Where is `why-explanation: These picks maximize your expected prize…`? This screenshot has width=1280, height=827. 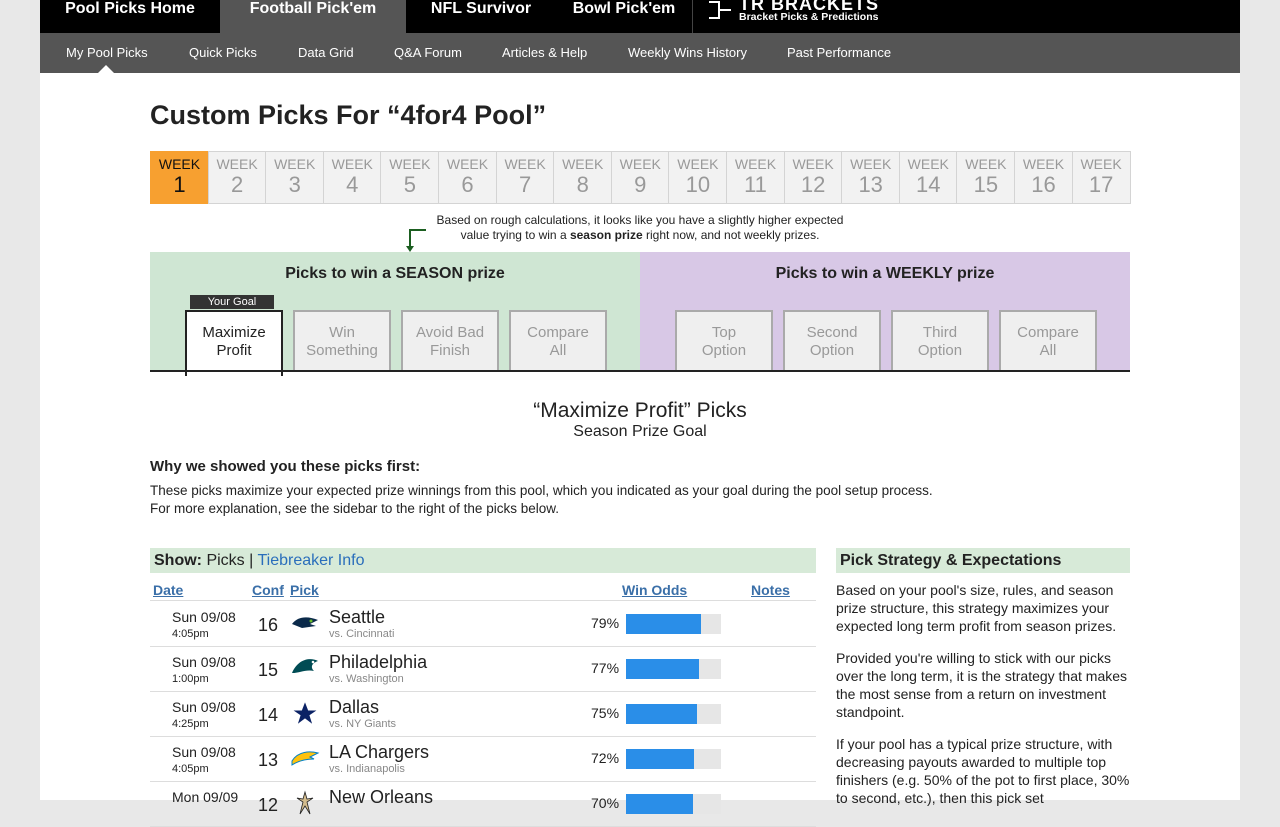
why-explanation: These picks maximize your expected prize… is located at coordinates (600, 500).